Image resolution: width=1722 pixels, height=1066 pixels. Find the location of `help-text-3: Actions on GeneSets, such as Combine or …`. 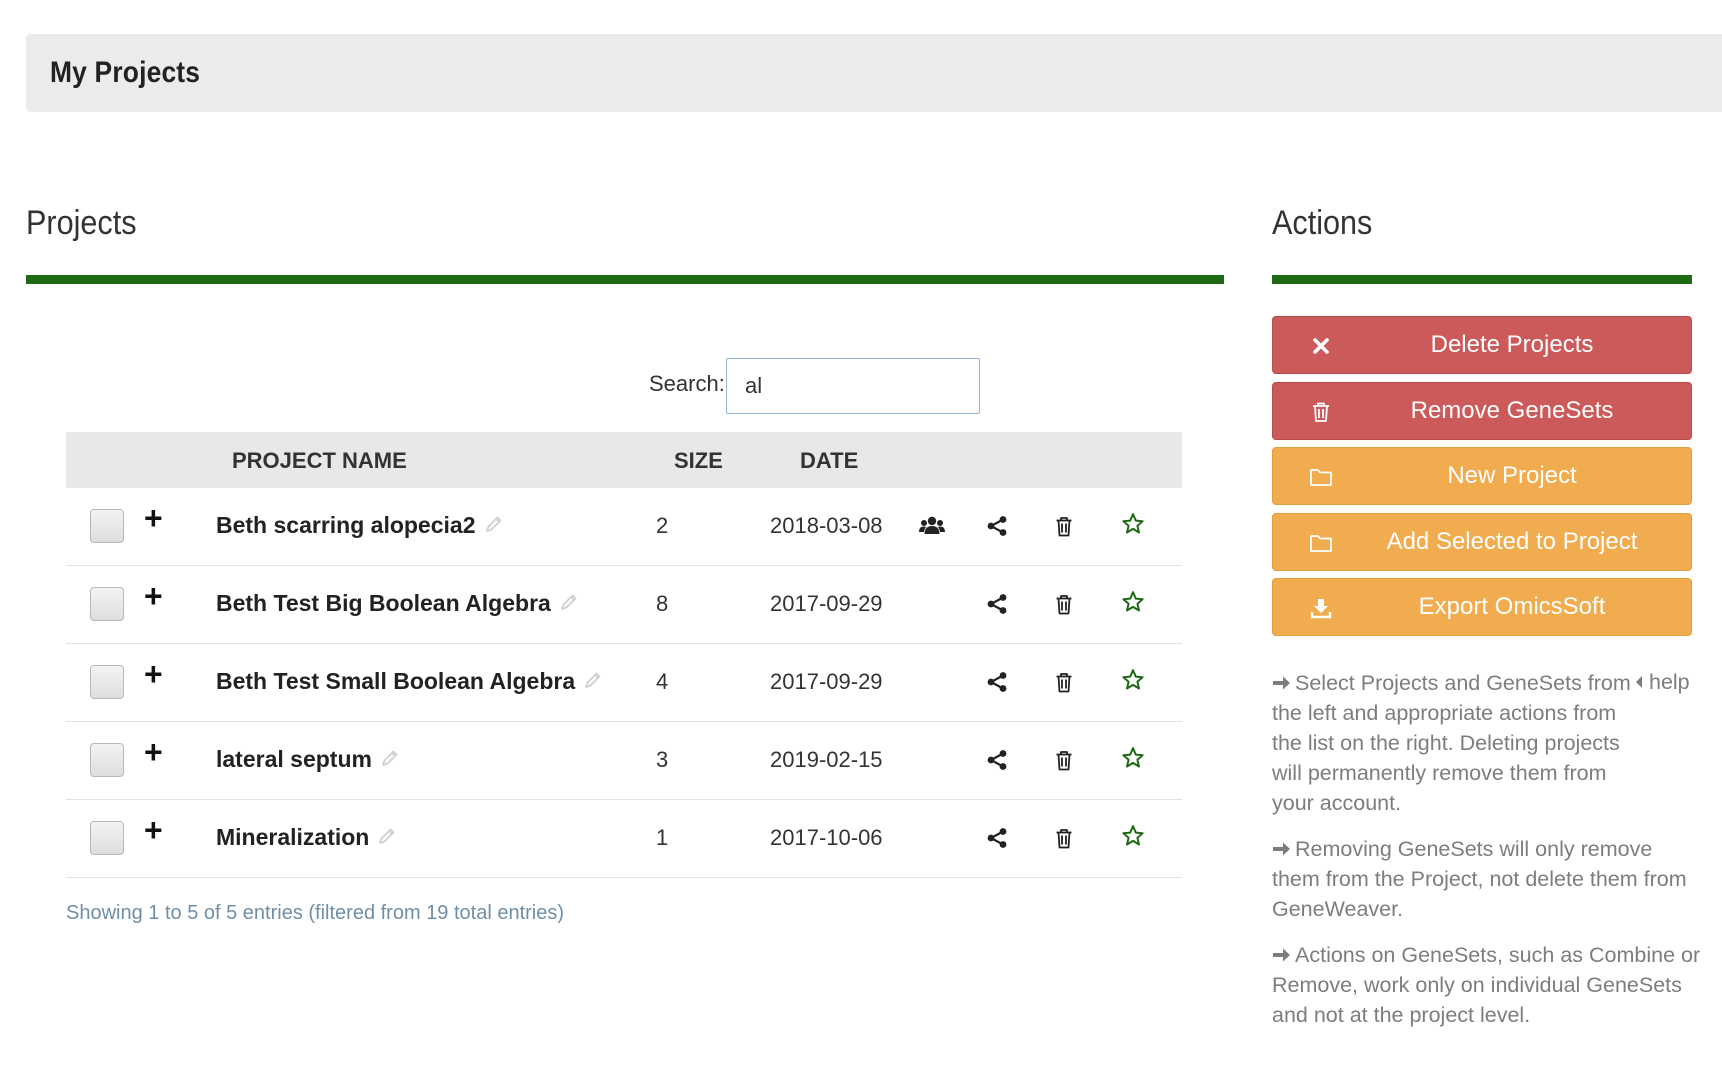

help-text-3: Actions on GeneSets, such as Combine or … is located at coordinates (1486, 985).